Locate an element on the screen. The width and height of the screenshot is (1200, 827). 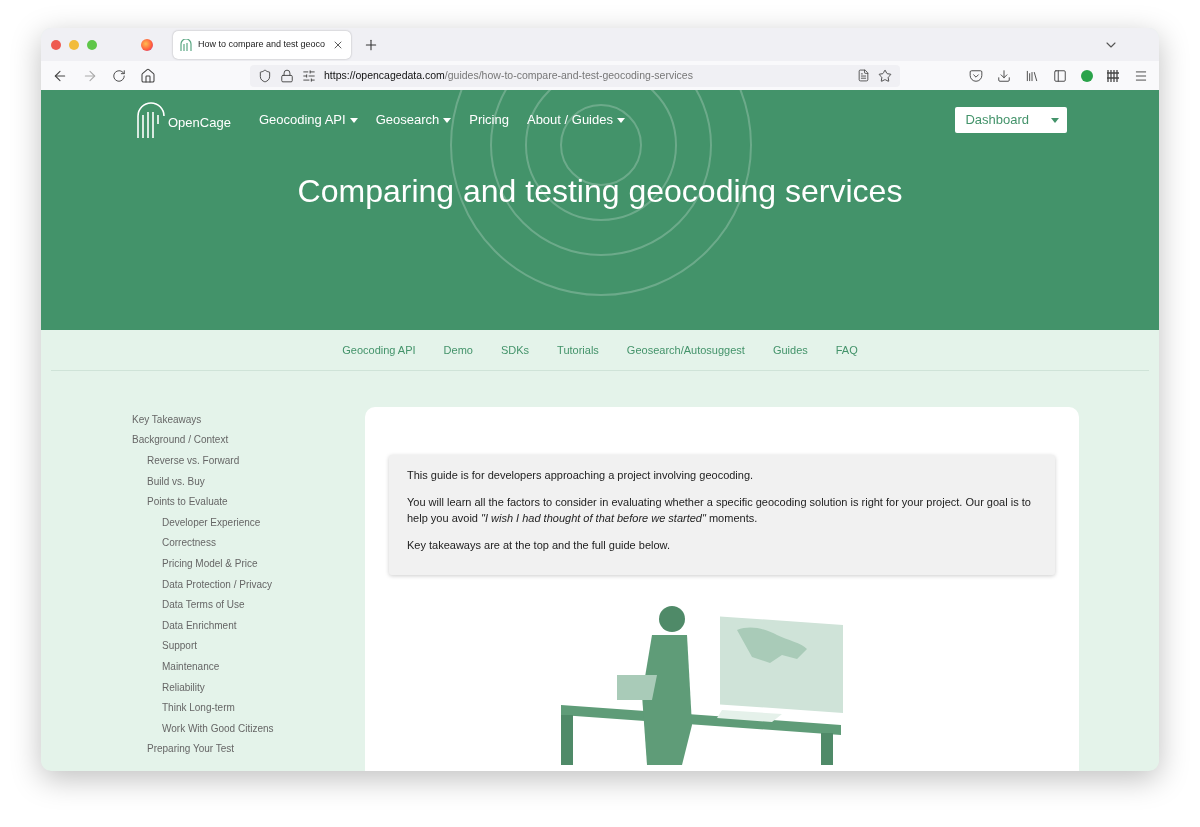
extension-bars-icon is located at coordinates (1113, 75).